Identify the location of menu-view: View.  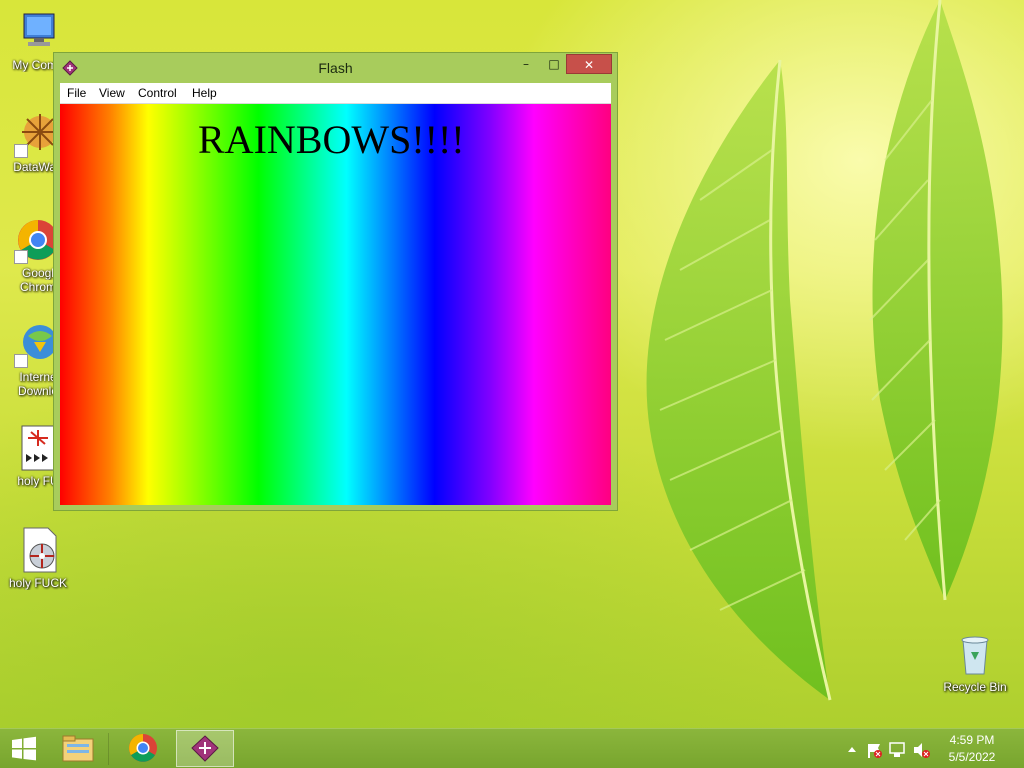
(112, 93).